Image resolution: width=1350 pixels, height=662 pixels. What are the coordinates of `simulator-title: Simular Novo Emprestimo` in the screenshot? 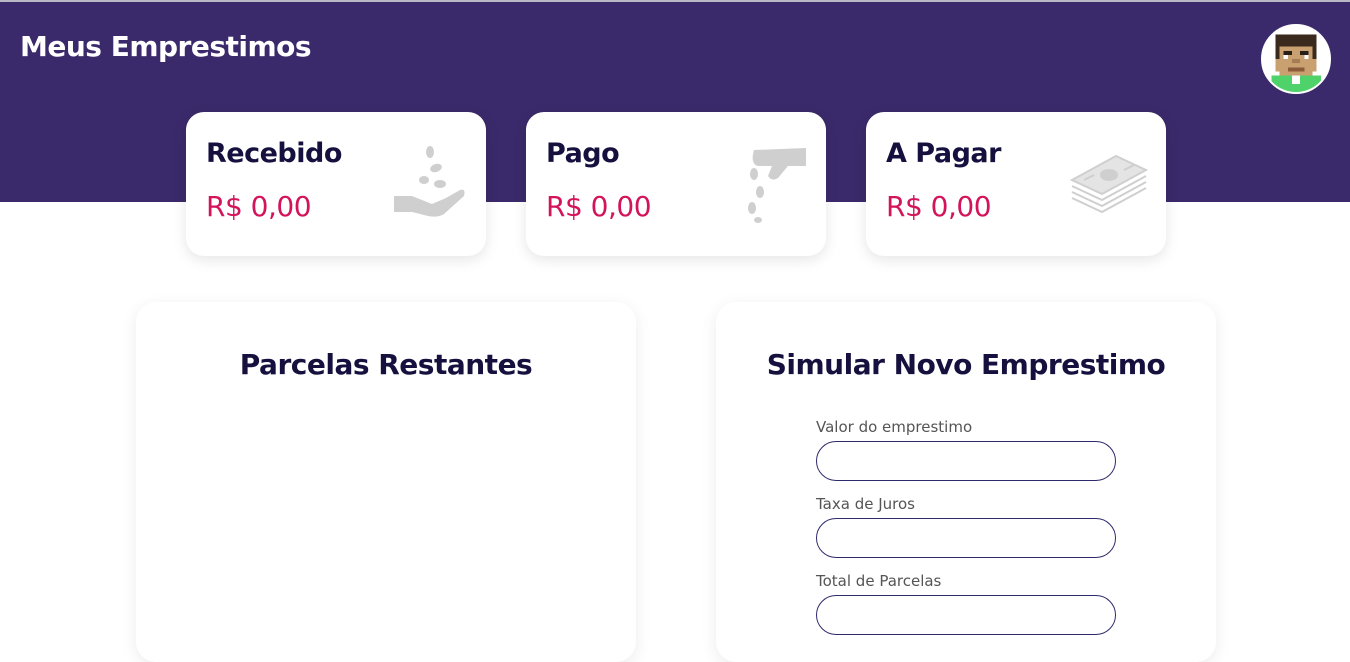 It's located at (966, 364).